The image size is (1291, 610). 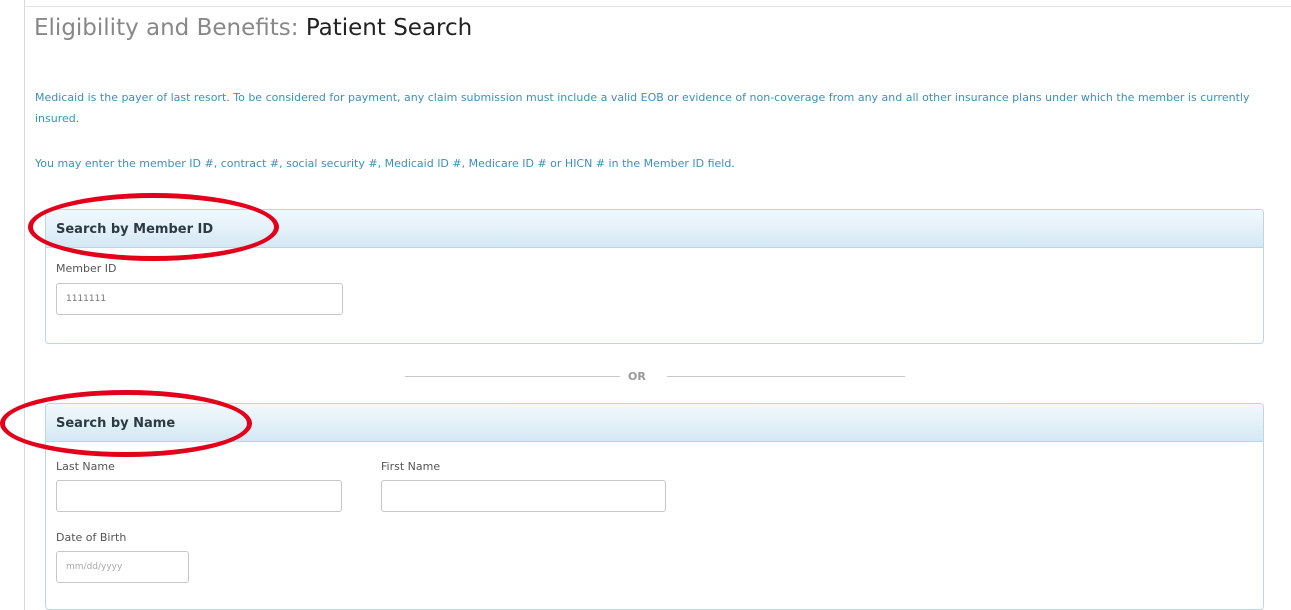 What do you see at coordinates (523, 496) in the screenshot?
I see `first-name-input` at bounding box center [523, 496].